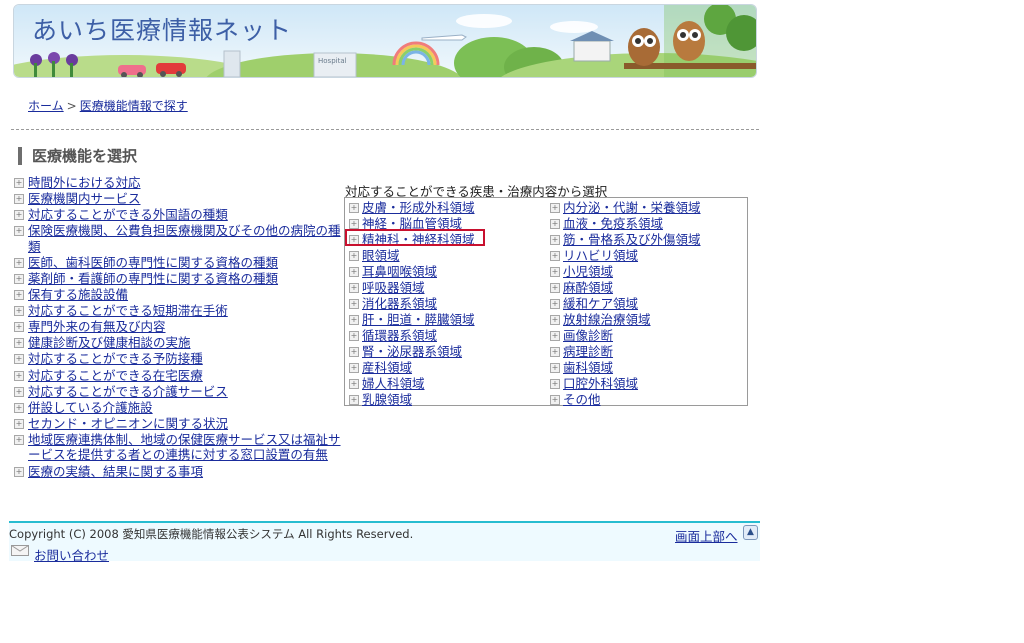 This screenshot has width=1024, height=643. I want to click on area-item-link: 肝・胆道・膵臓領域, so click(418, 319).